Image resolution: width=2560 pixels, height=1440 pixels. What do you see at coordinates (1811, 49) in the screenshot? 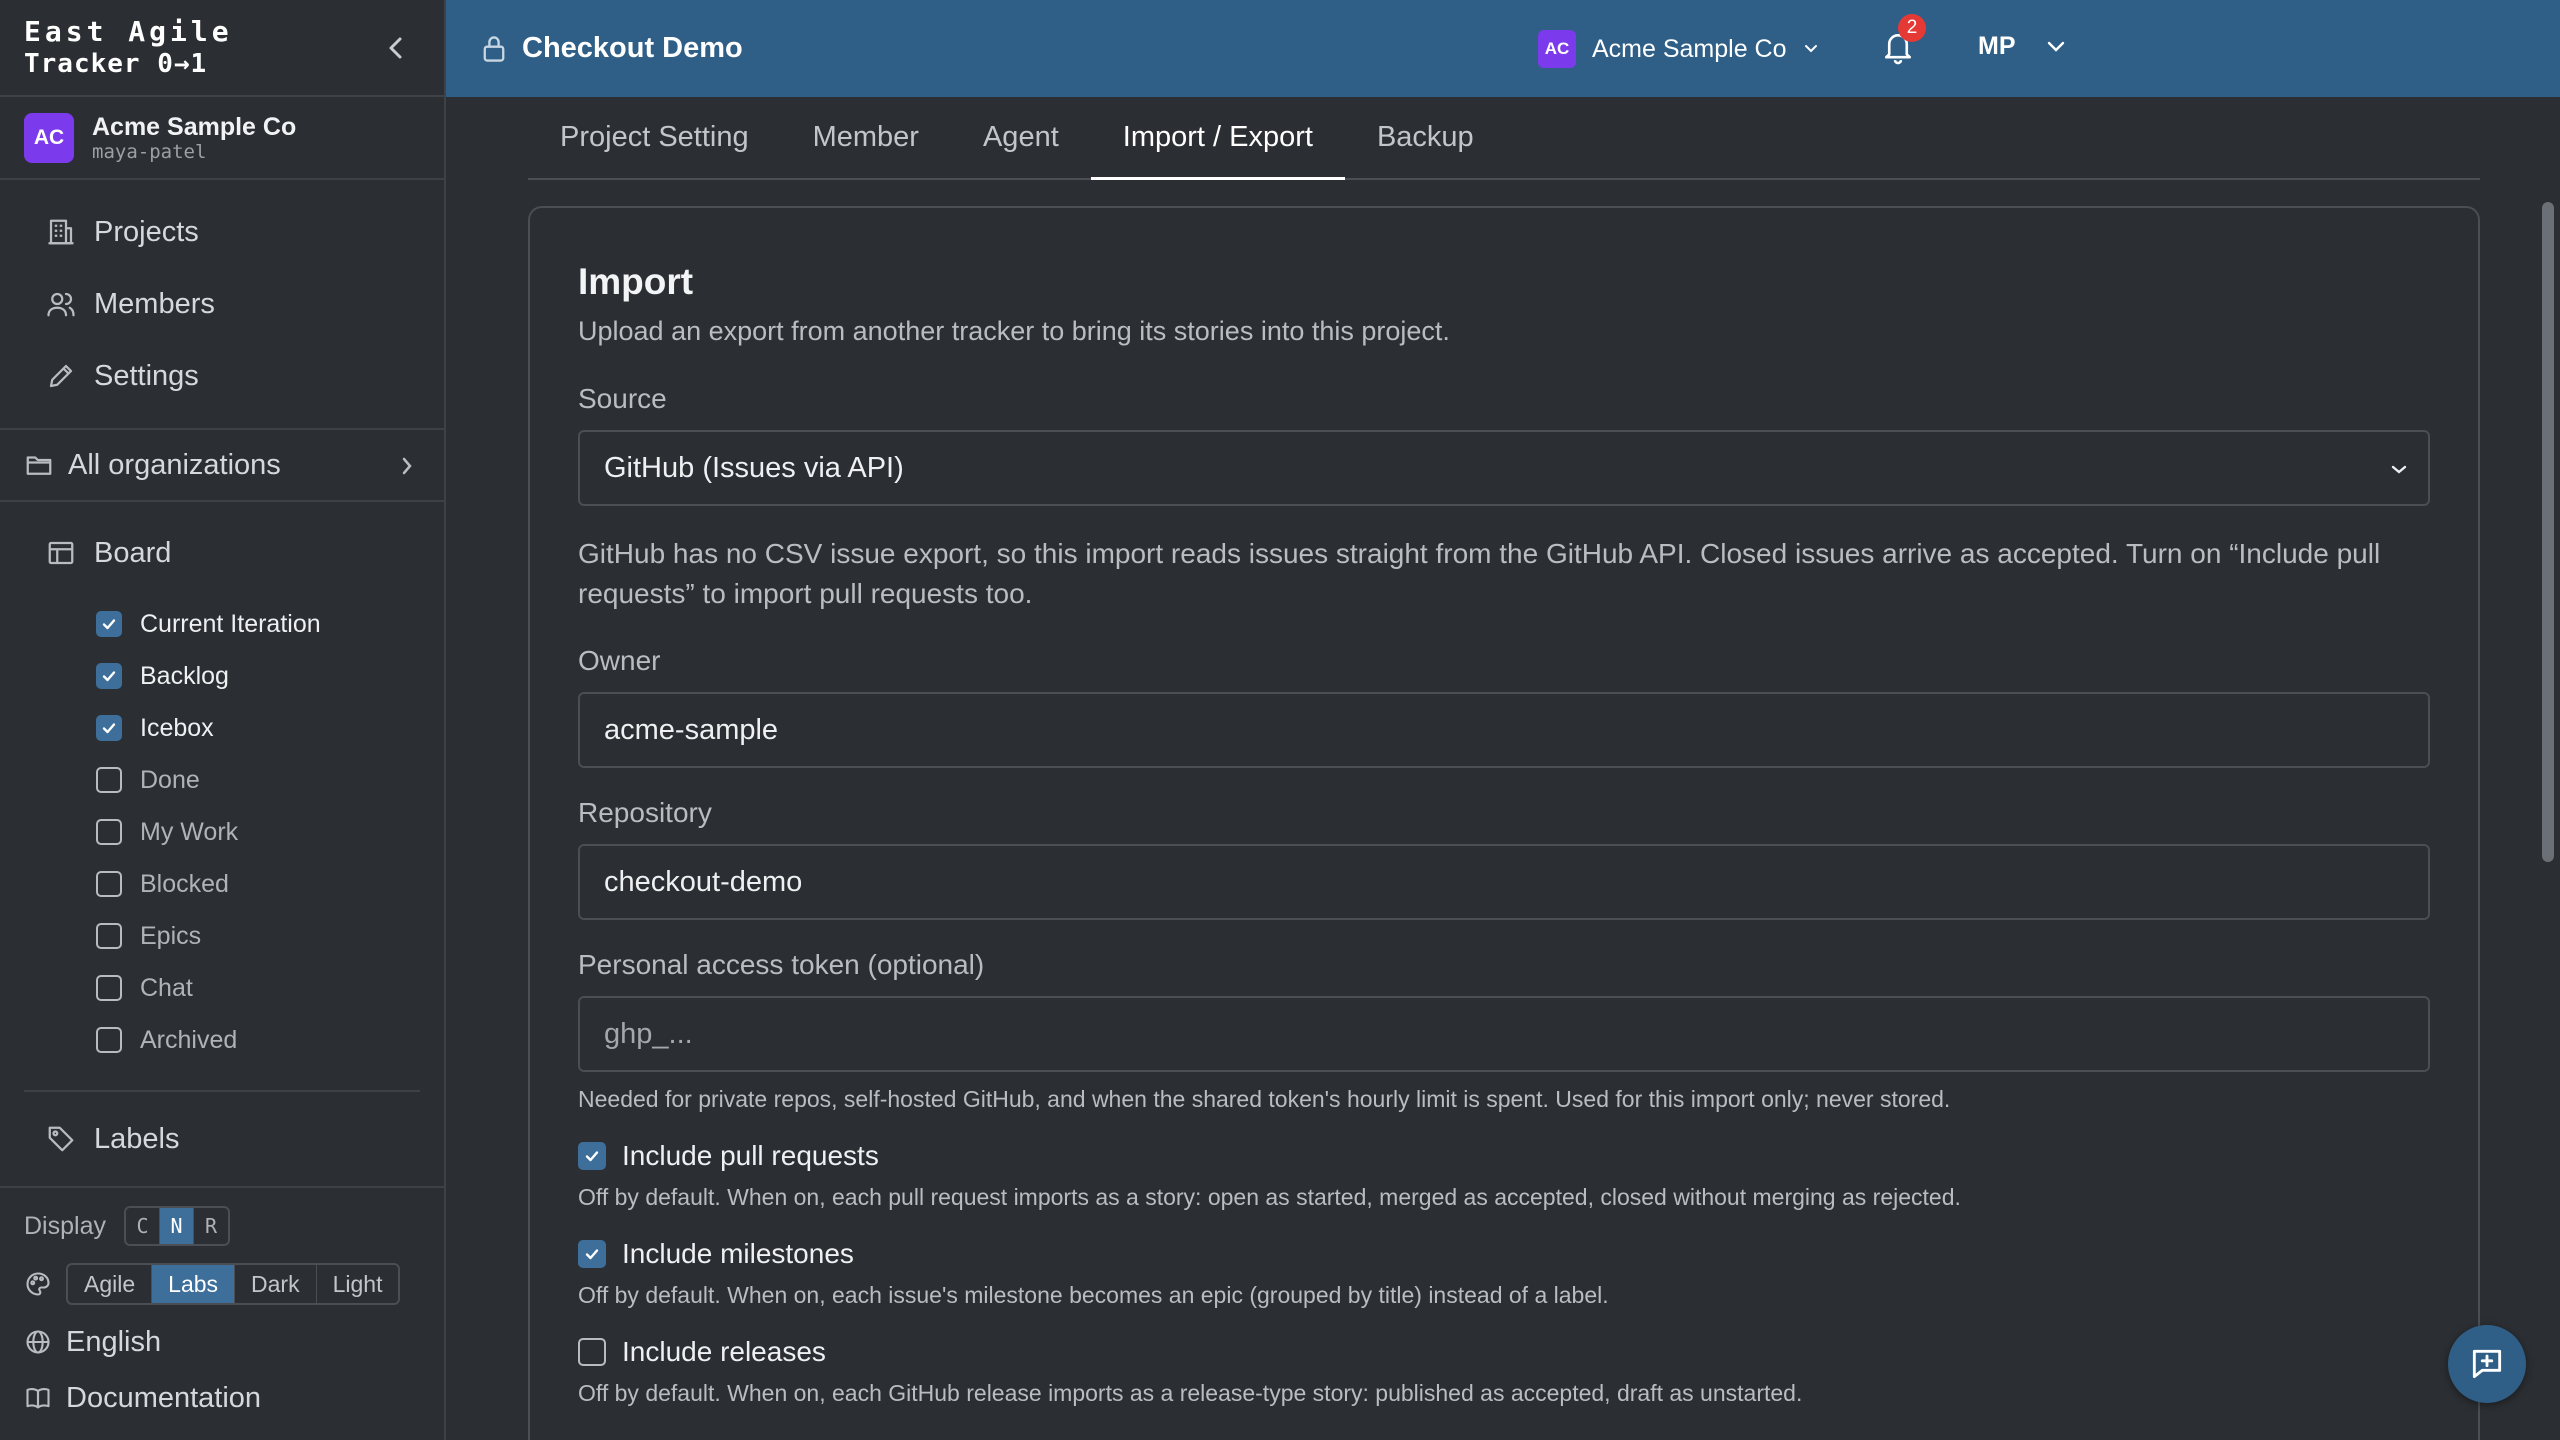
I see `chevron-down-icon` at bounding box center [1811, 49].